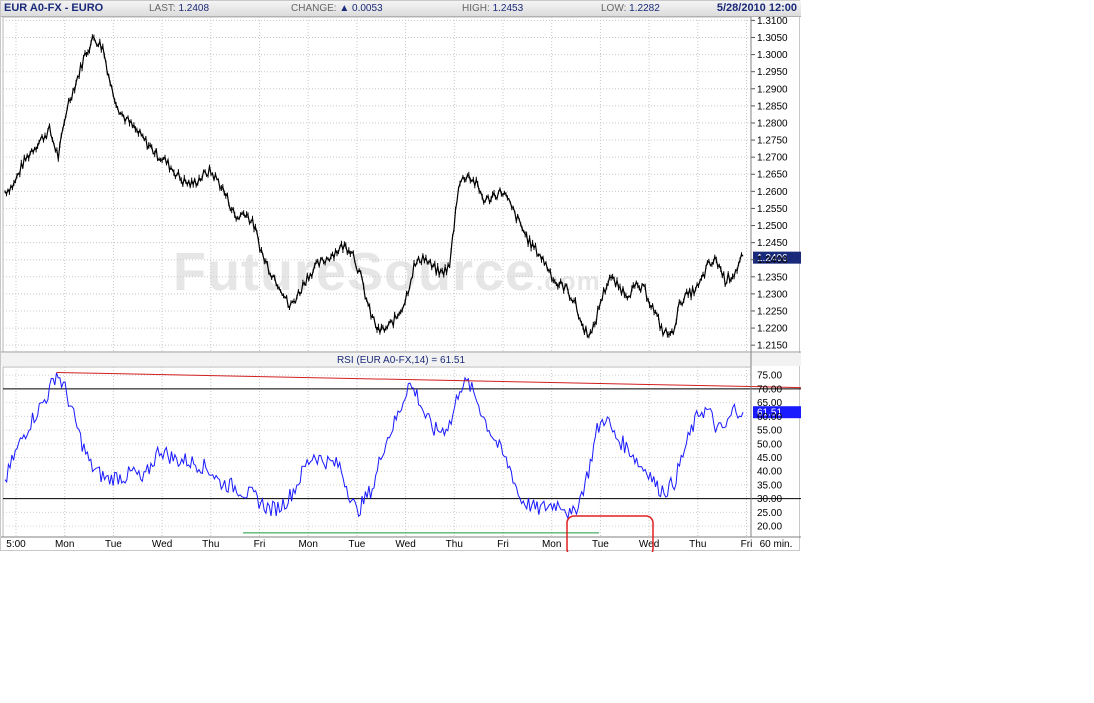 This screenshot has height=703, width=1094. I want to click on rsi-series-line, so click(374, 446).